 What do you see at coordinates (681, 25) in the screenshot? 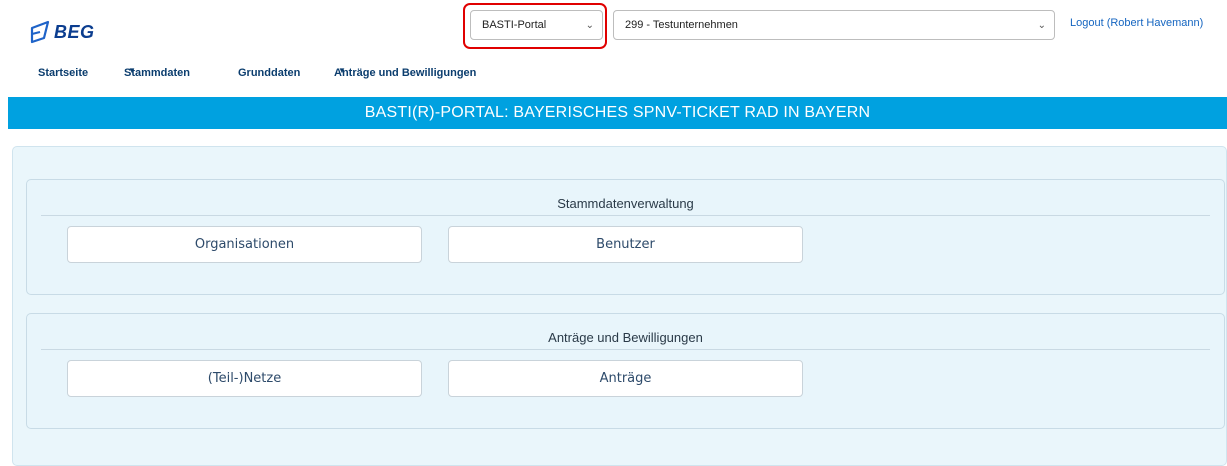
I see `company-select-value: 299 - Testunternehmen` at bounding box center [681, 25].